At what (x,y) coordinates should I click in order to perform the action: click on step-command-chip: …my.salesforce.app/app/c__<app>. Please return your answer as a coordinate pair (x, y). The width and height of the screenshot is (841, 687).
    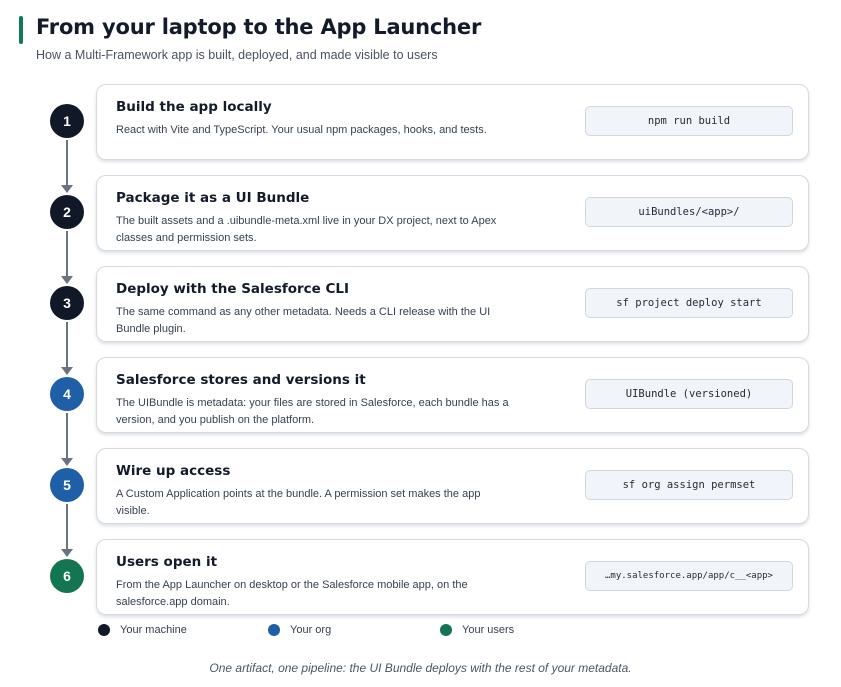
    Looking at the image, I should click on (689, 576).